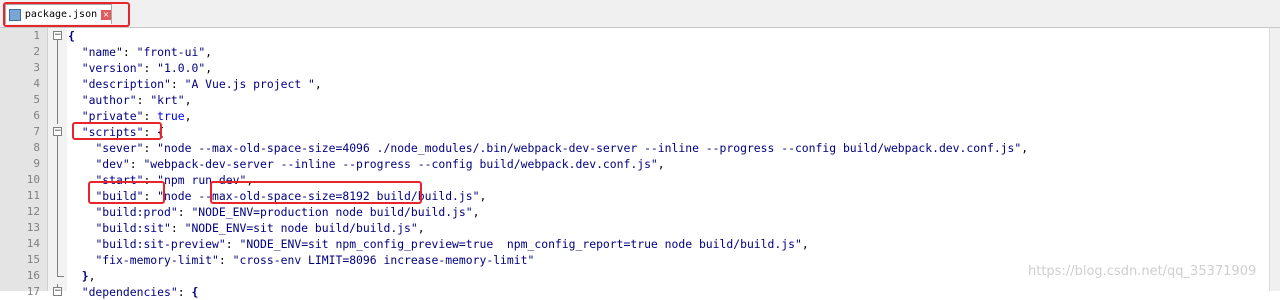  I want to click on code-text: "dependencies": {, so click(133, 292).